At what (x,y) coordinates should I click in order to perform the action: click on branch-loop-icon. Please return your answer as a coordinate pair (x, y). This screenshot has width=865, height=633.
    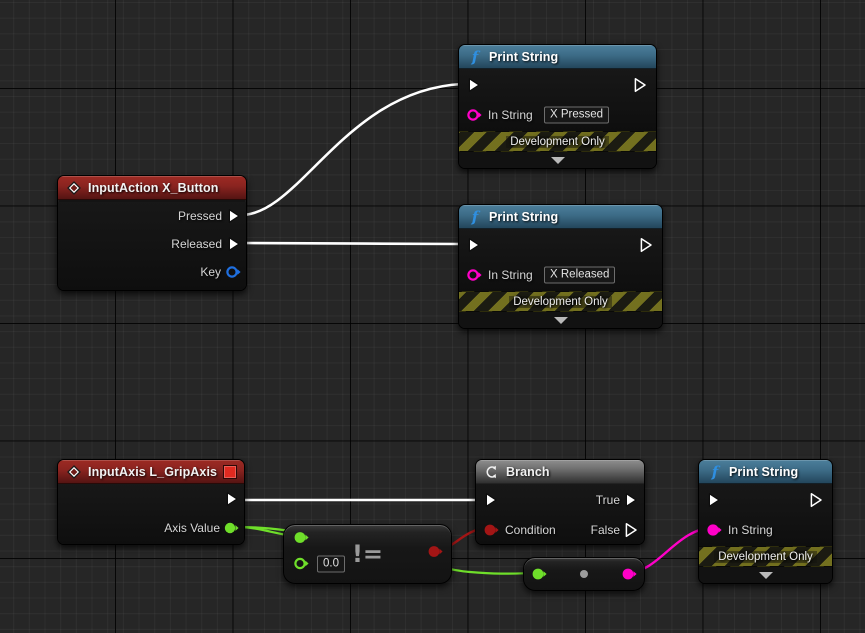
    Looking at the image, I should click on (492, 472).